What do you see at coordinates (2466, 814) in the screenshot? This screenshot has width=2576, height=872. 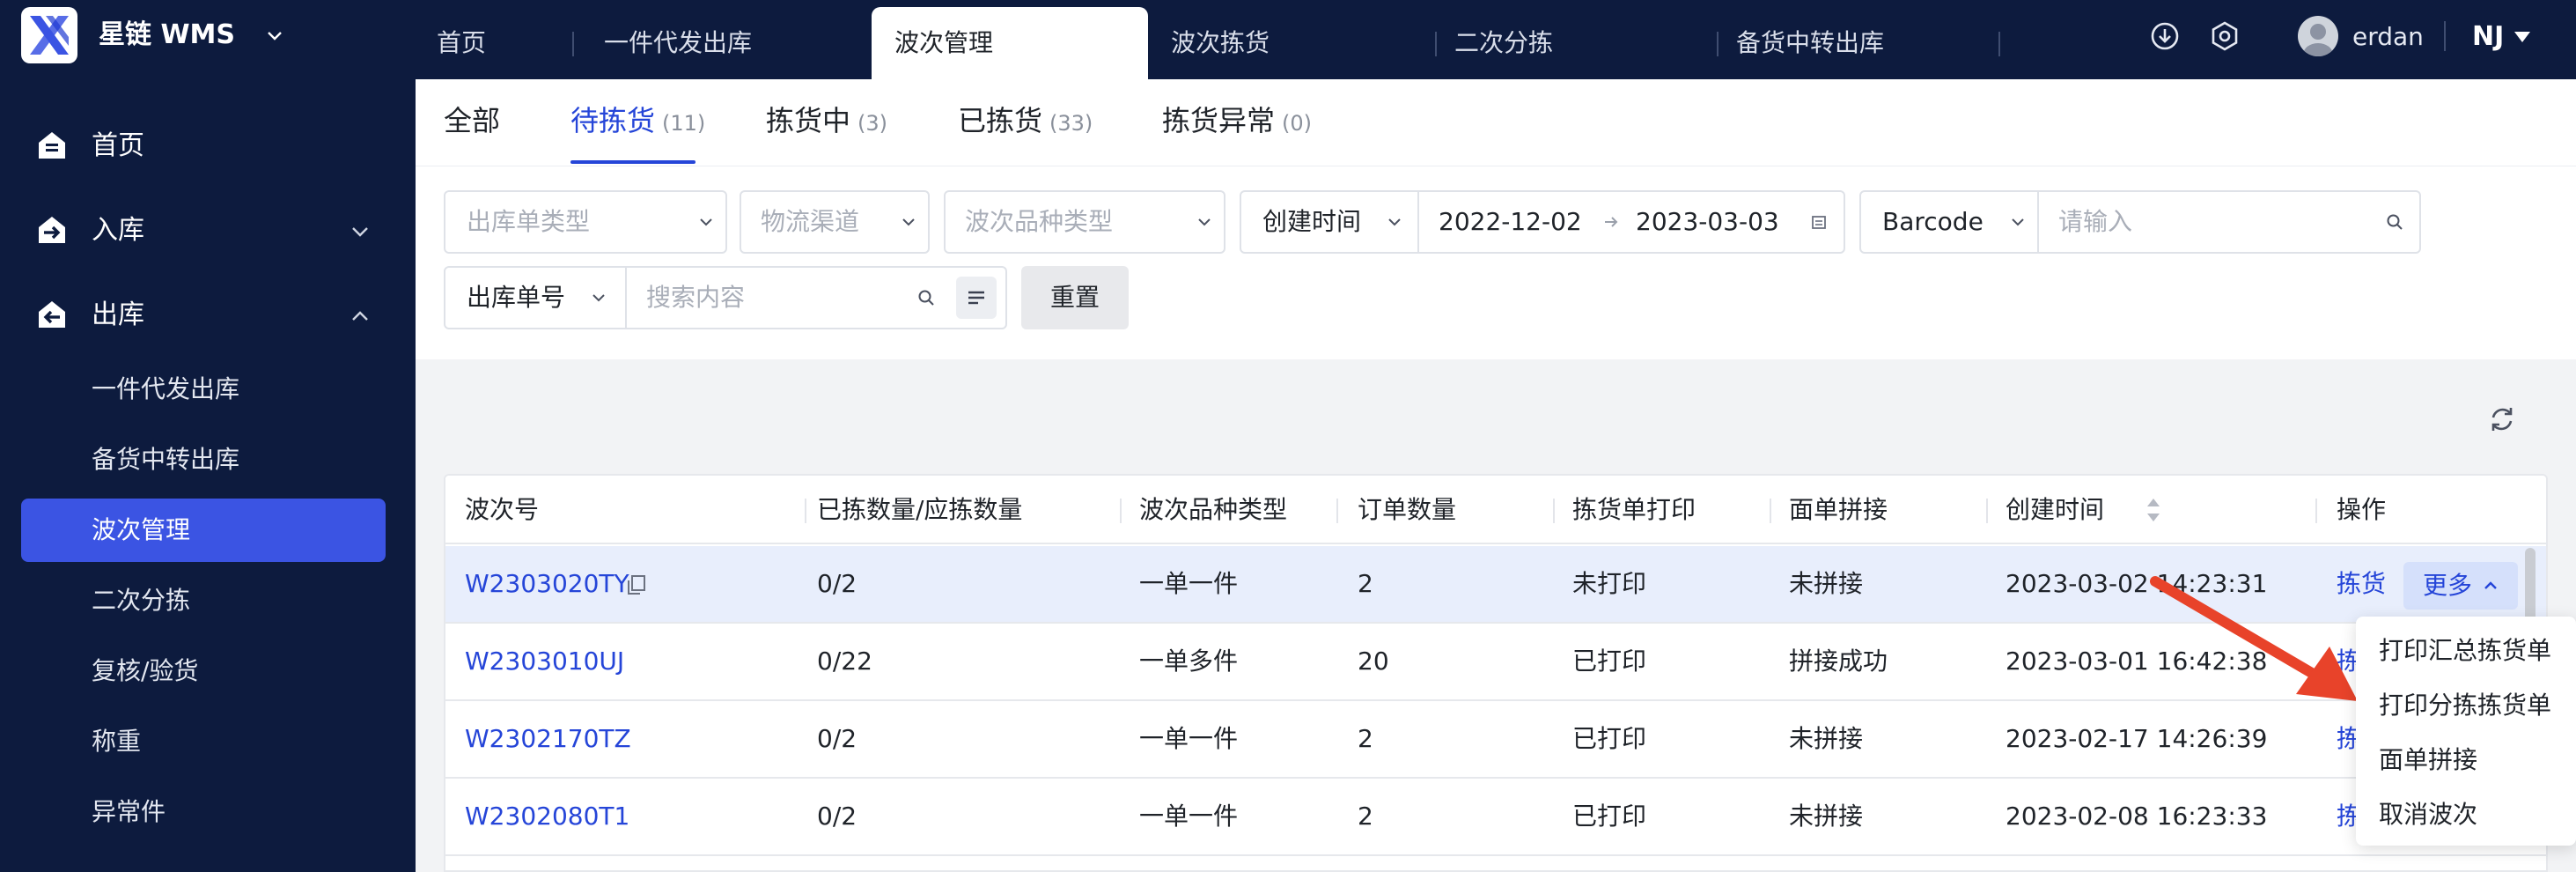 I see `menu-item-cancel-wave: 取消波次` at bounding box center [2466, 814].